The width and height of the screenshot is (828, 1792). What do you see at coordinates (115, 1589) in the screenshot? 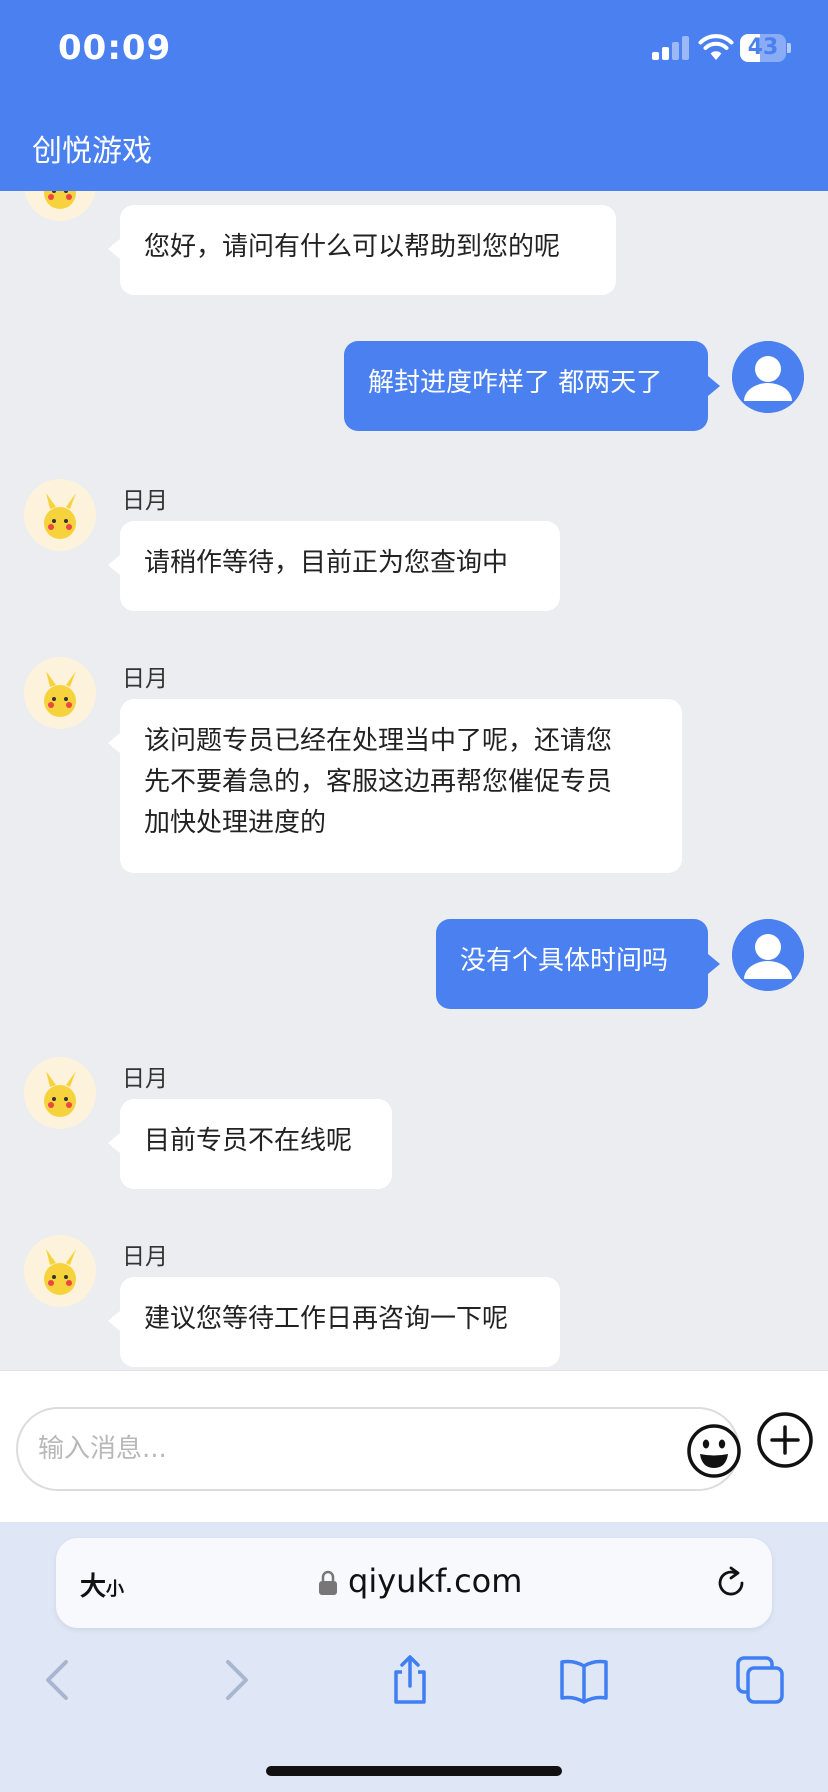
I see `text-size-label-small: 小` at bounding box center [115, 1589].